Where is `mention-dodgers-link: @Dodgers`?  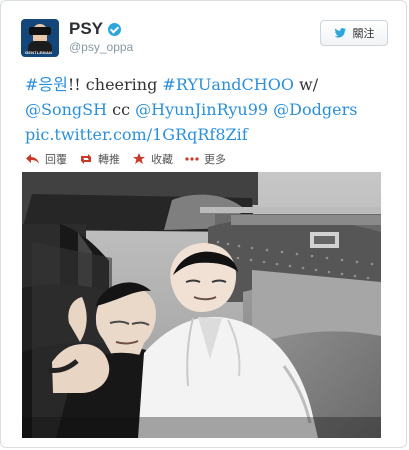 mention-dodgers-link: @Dodgers is located at coordinates (315, 109).